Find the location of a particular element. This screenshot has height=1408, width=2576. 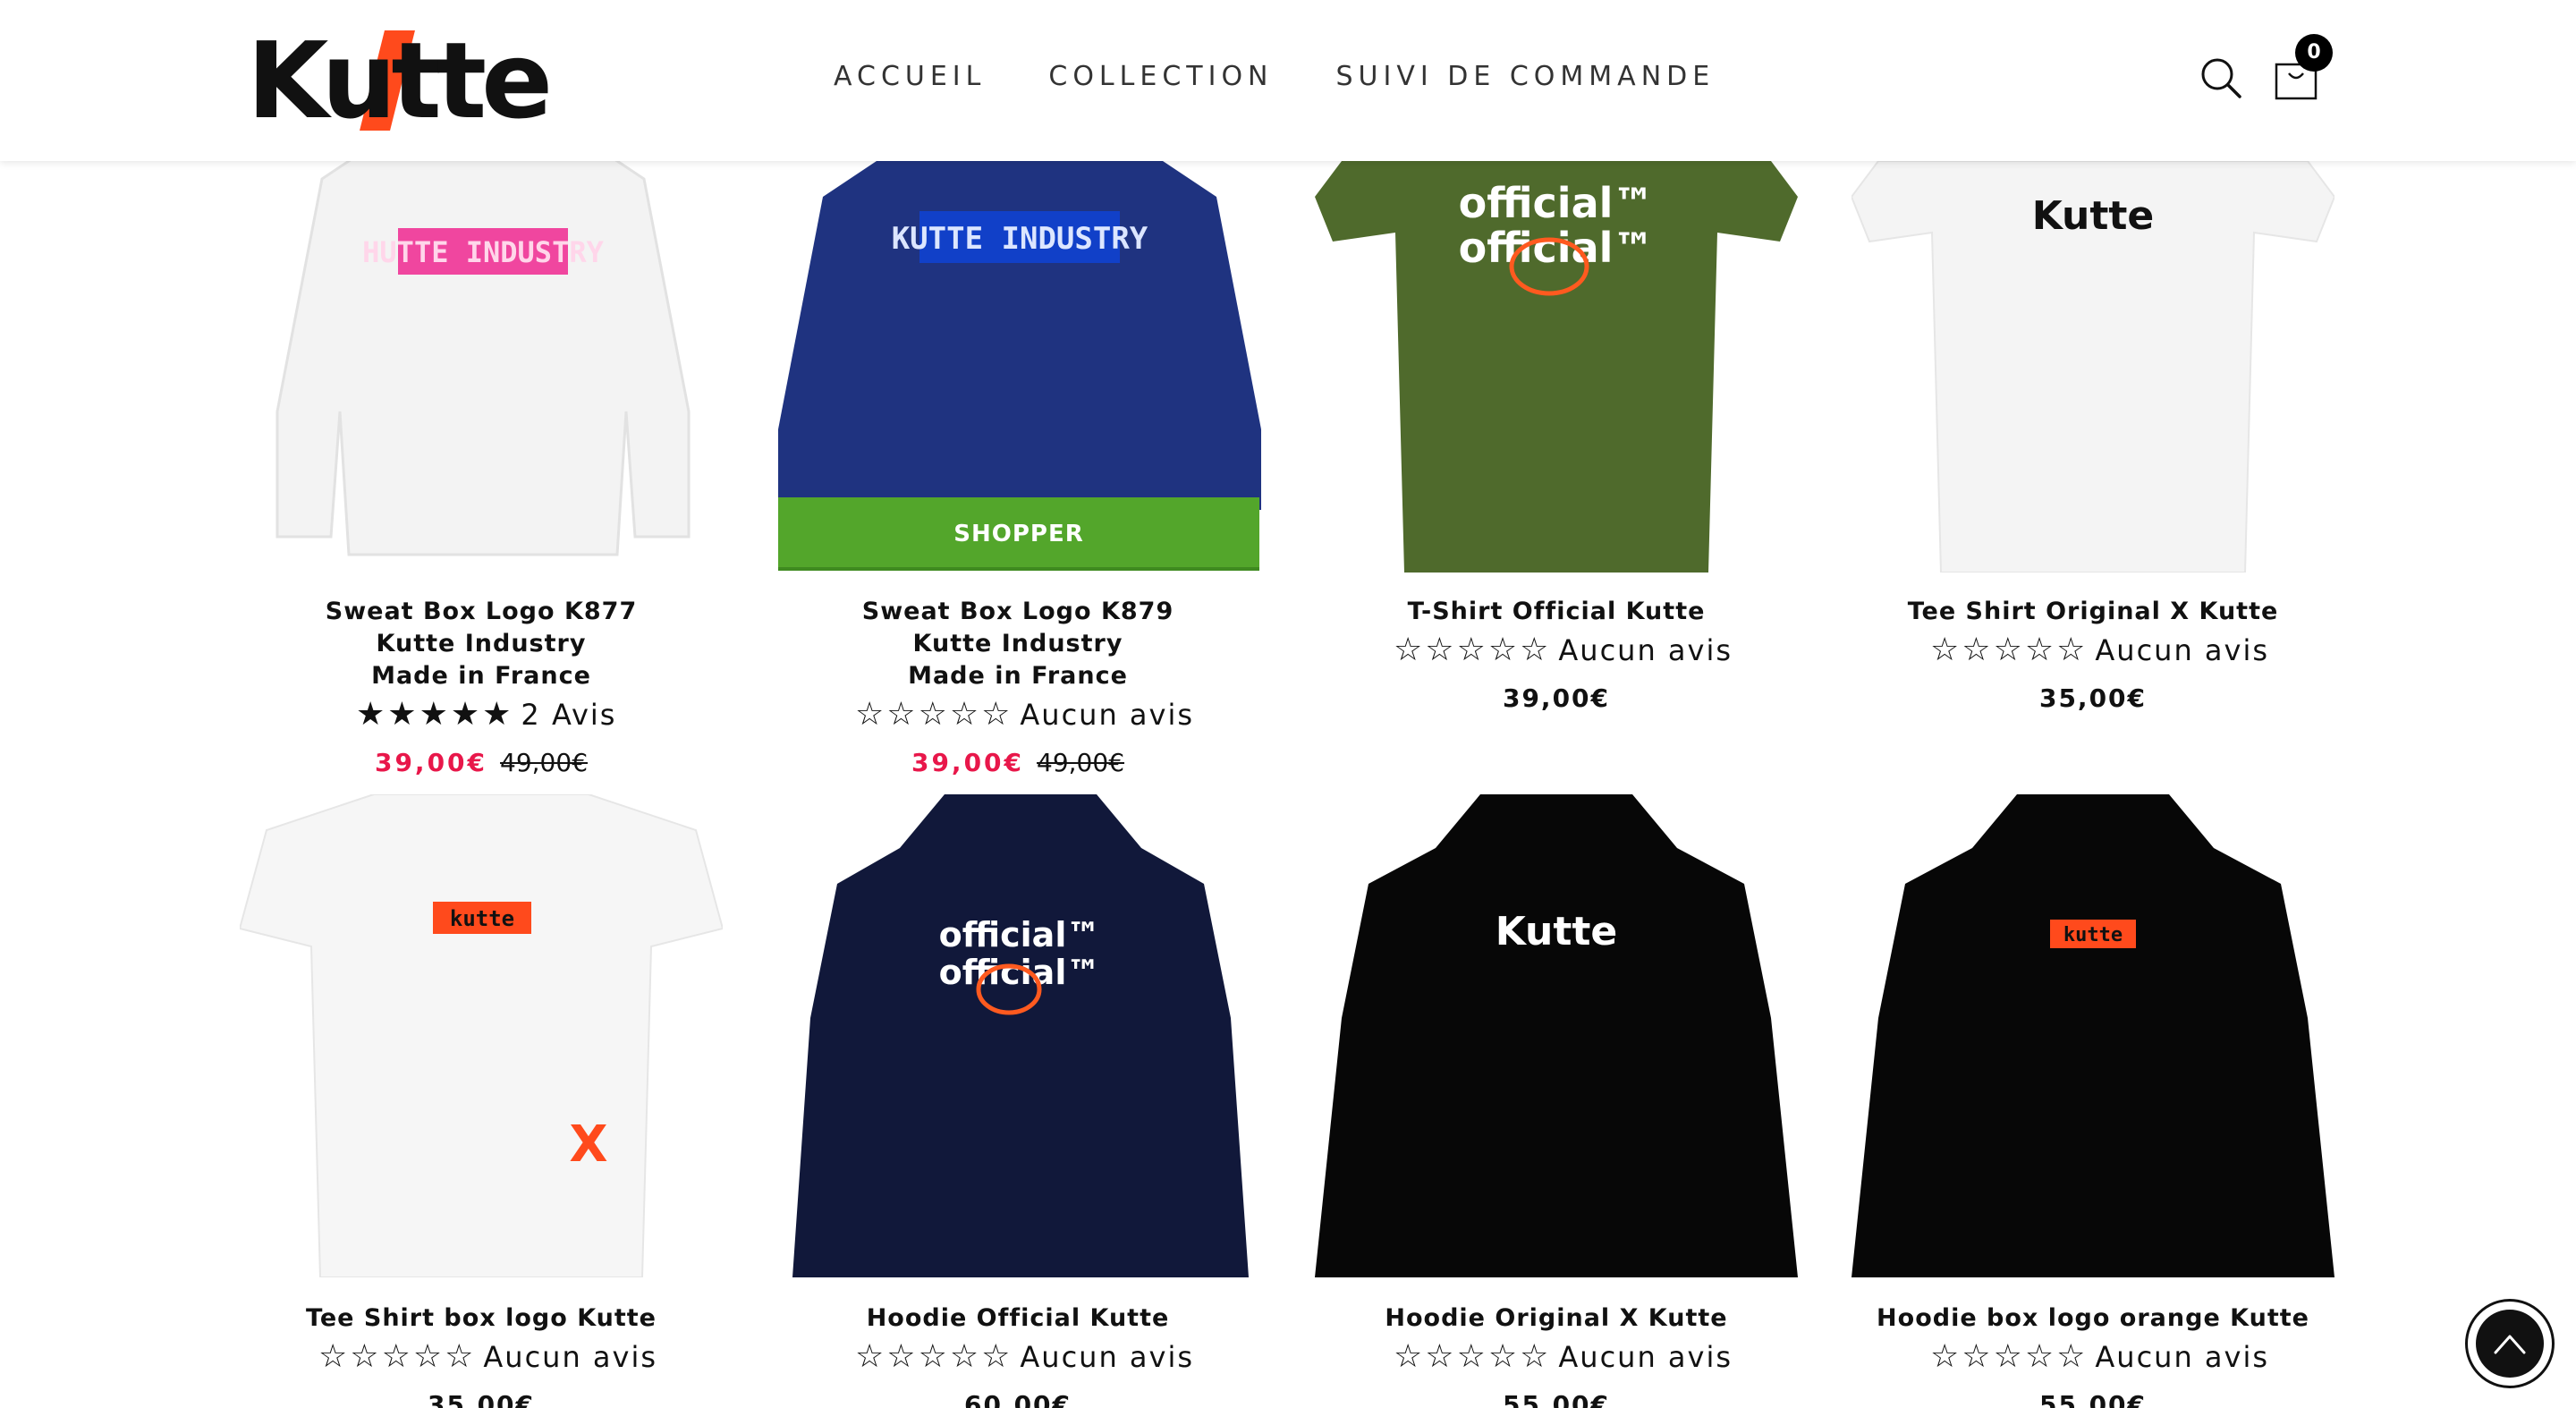

back-to-top-circle is located at coordinates (2510, 1344).